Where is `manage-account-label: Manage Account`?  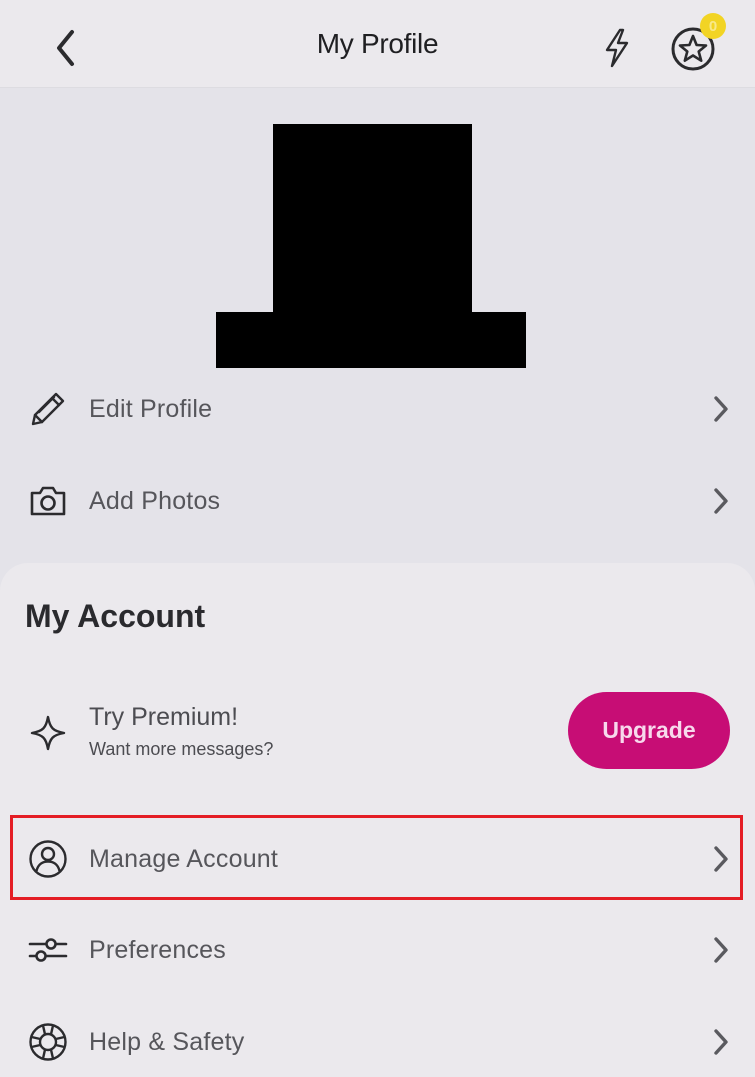 manage-account-label: Manage Account is located at coordinates (184, 858).